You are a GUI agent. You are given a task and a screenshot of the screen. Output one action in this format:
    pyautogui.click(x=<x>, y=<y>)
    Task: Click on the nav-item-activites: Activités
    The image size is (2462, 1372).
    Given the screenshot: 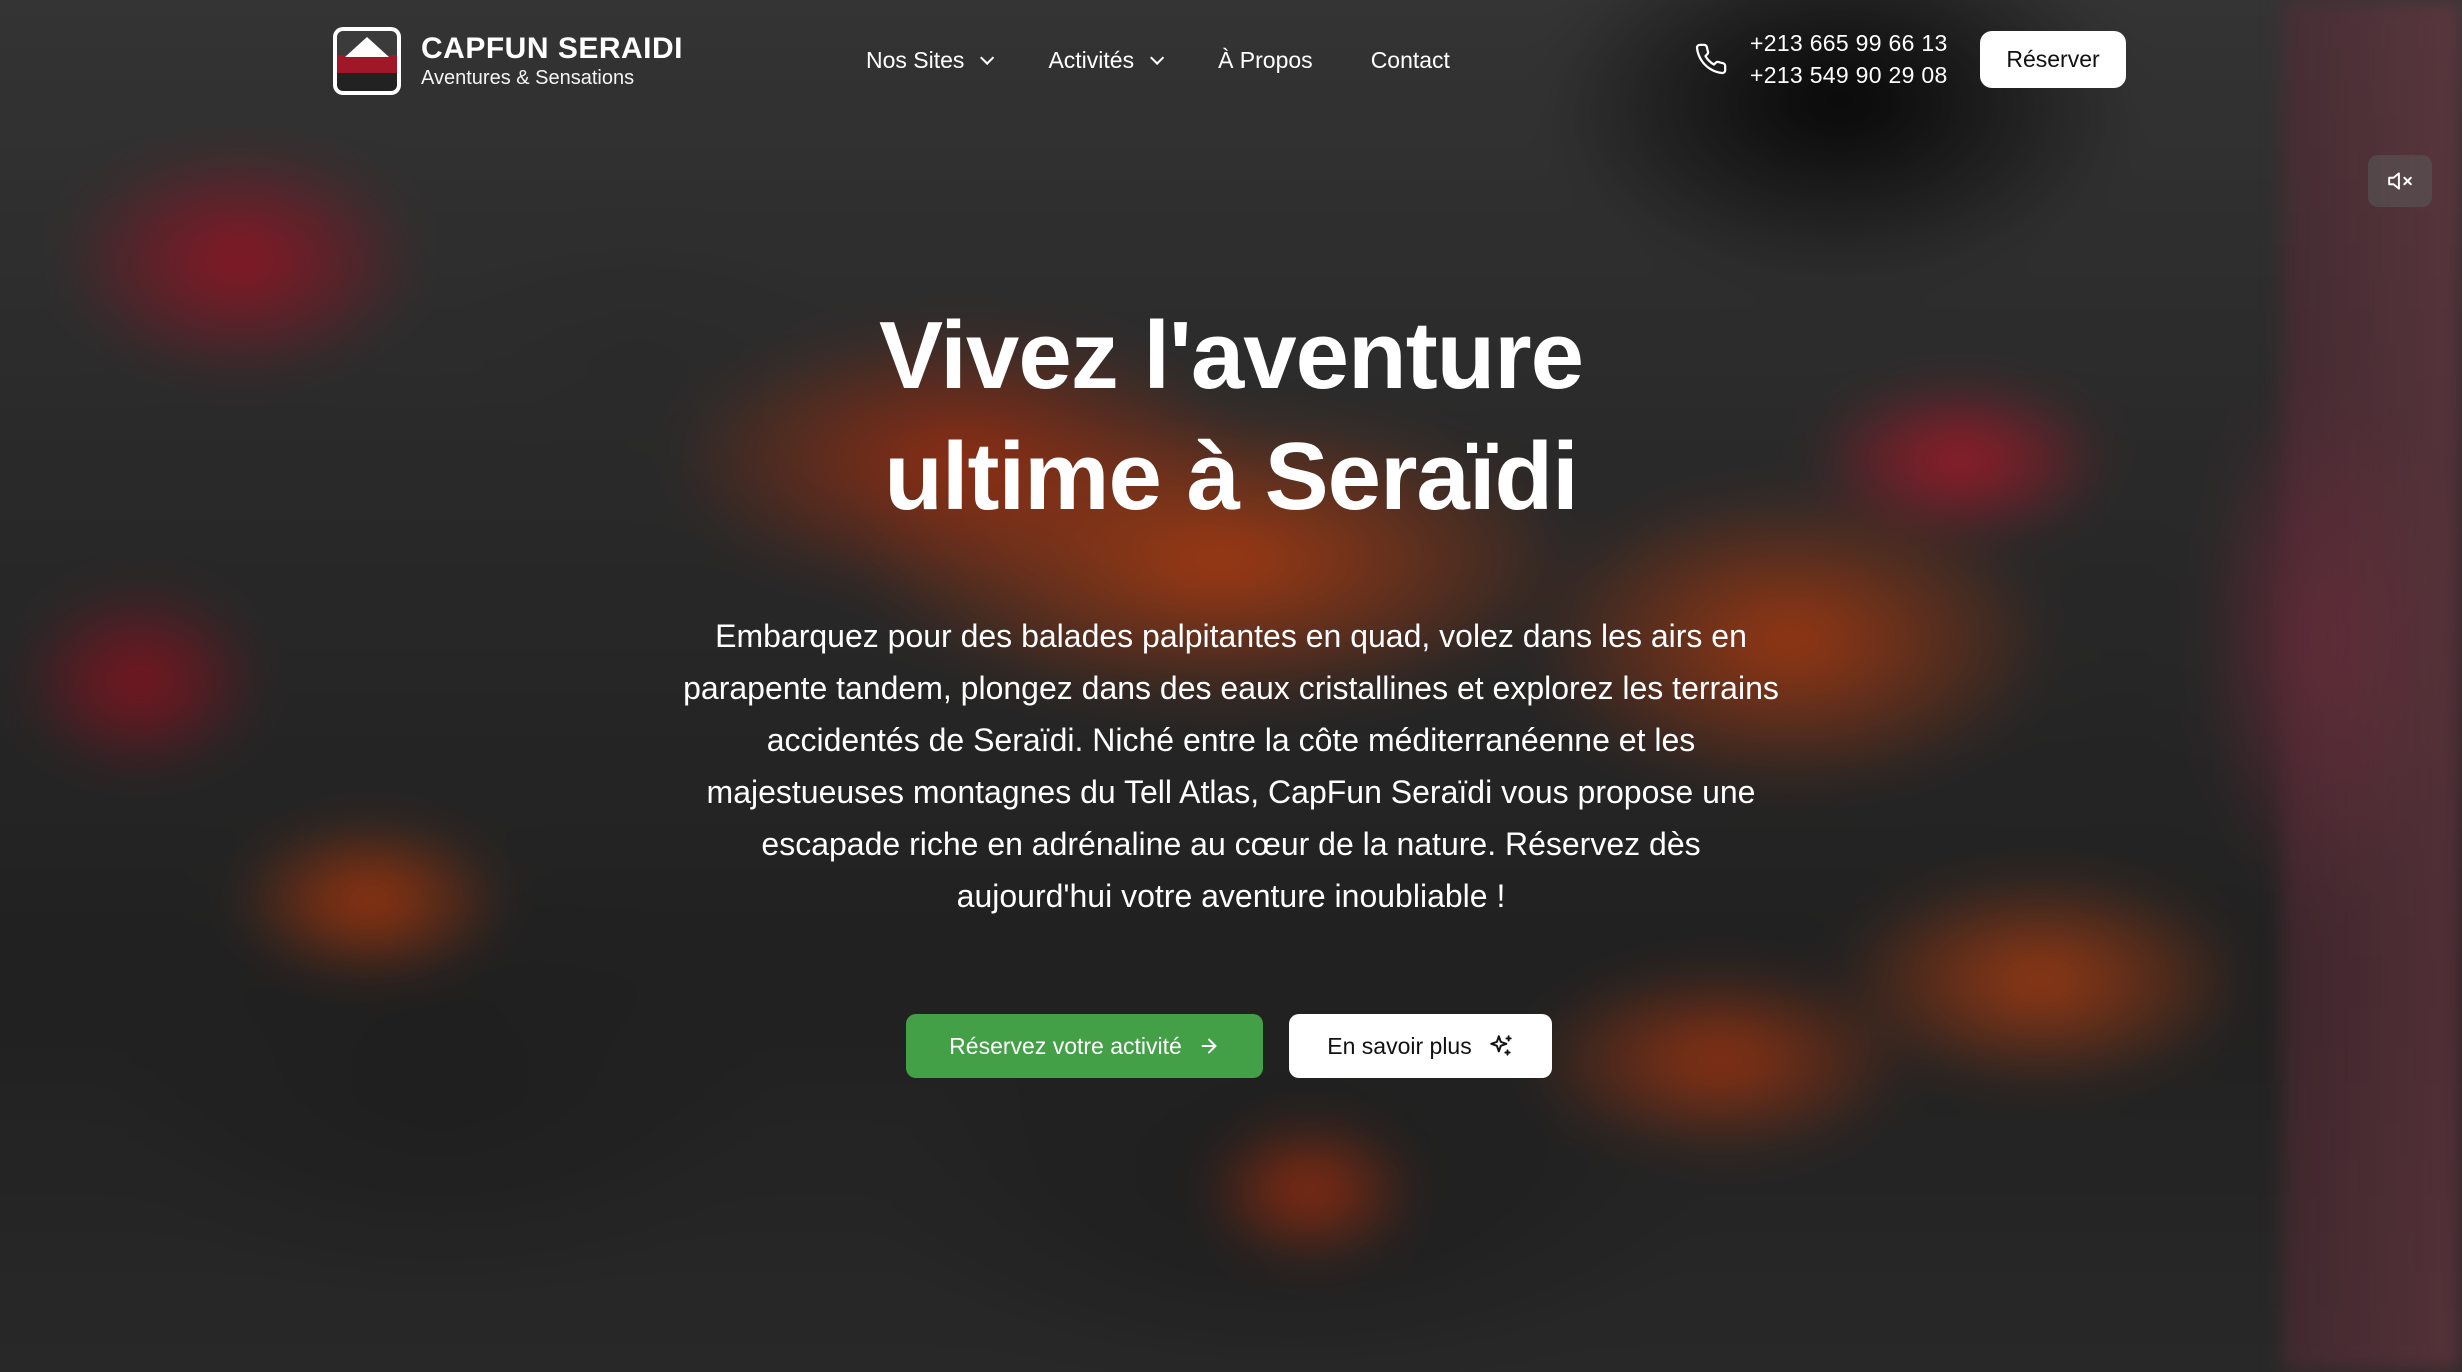 What is the action you would take?
    pyautogui.click(x=1106, y=60)
    